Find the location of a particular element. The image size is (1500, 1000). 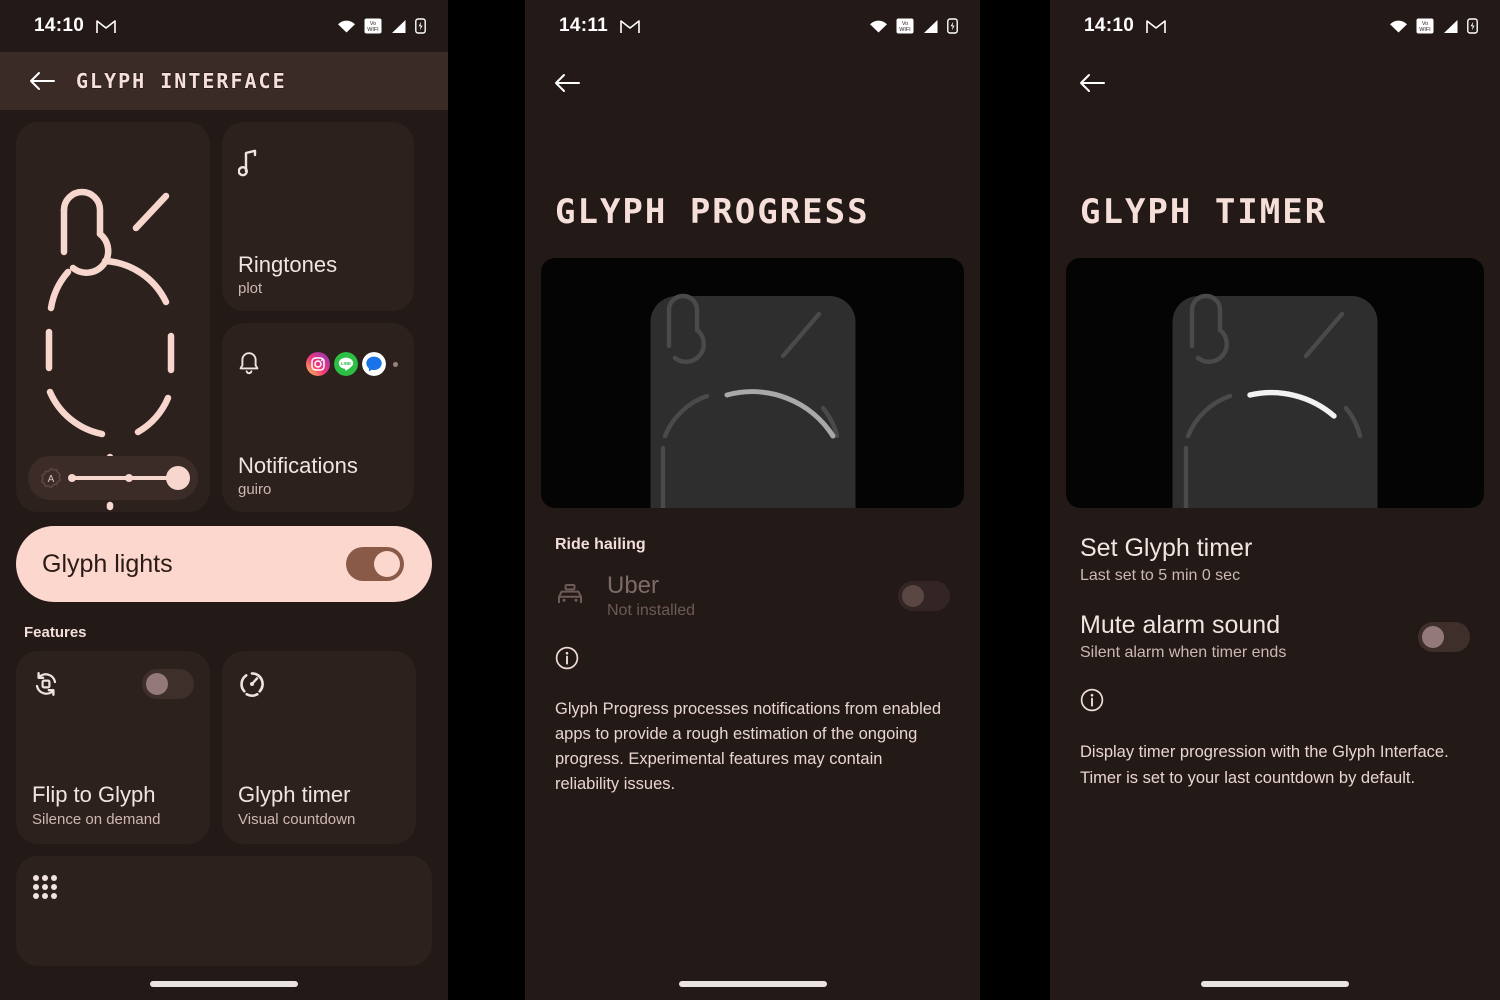

page-title: GLYPH TIMER is located at coordinates (1204, 212).